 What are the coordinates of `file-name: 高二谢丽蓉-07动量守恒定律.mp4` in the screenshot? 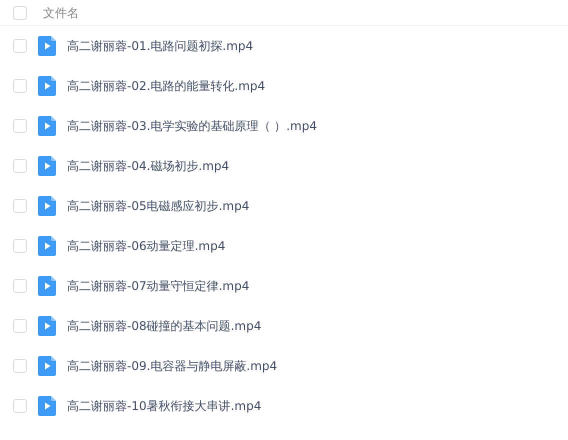 It's located at (158, 286).